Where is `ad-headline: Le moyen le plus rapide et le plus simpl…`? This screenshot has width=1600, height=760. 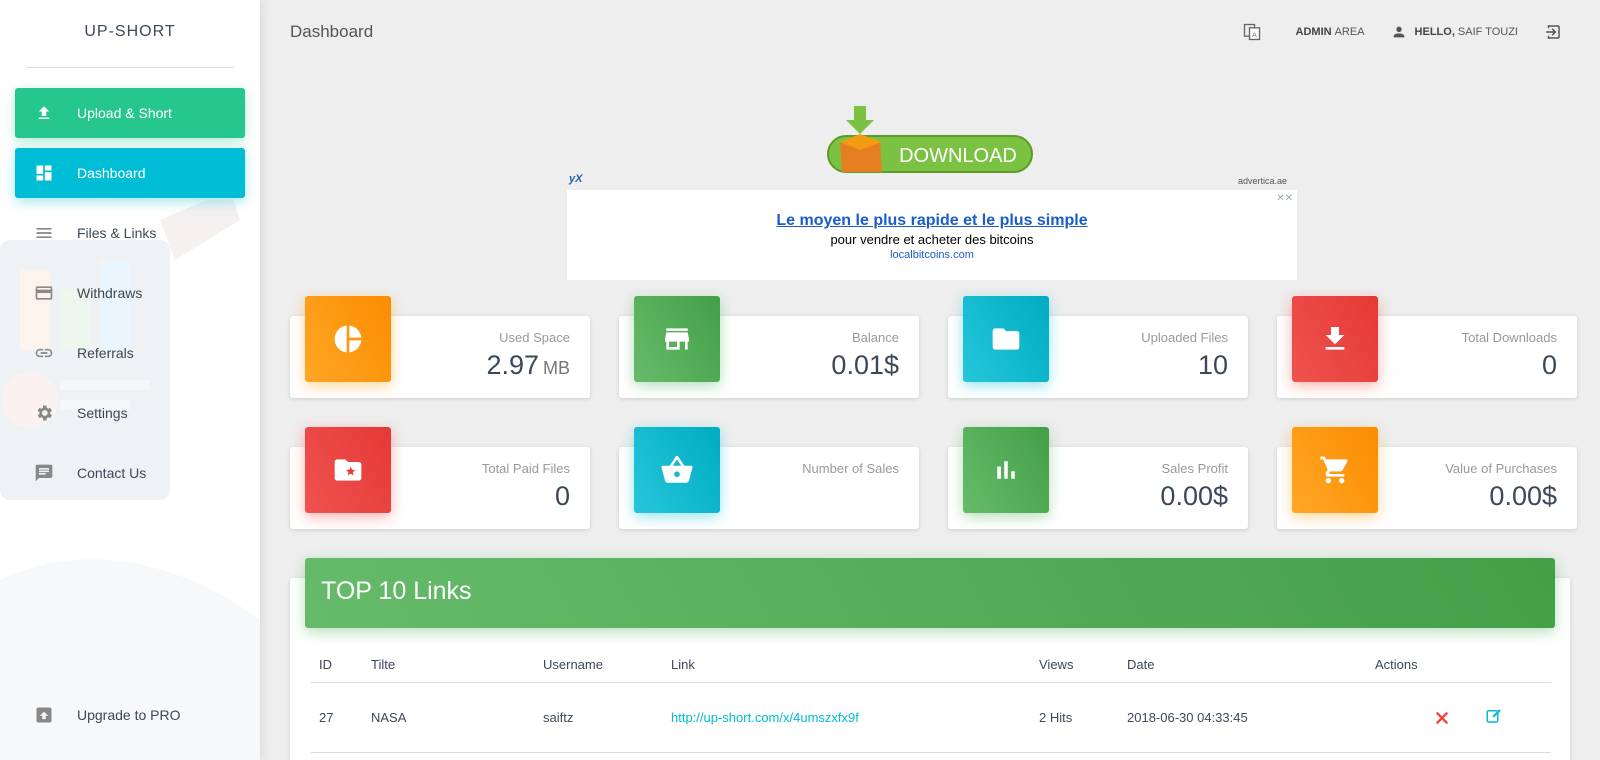
ad-headline: Le moyen le plus rapide et le plus simpl… is located at coordinates (932, 221).